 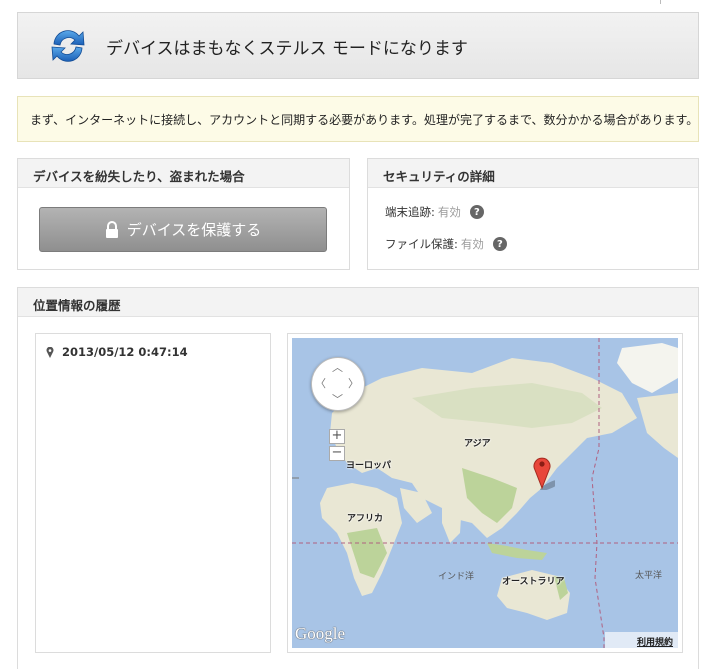 I want to click on map-label-indian-ocean: インド洋, so click(x=456, y=577).